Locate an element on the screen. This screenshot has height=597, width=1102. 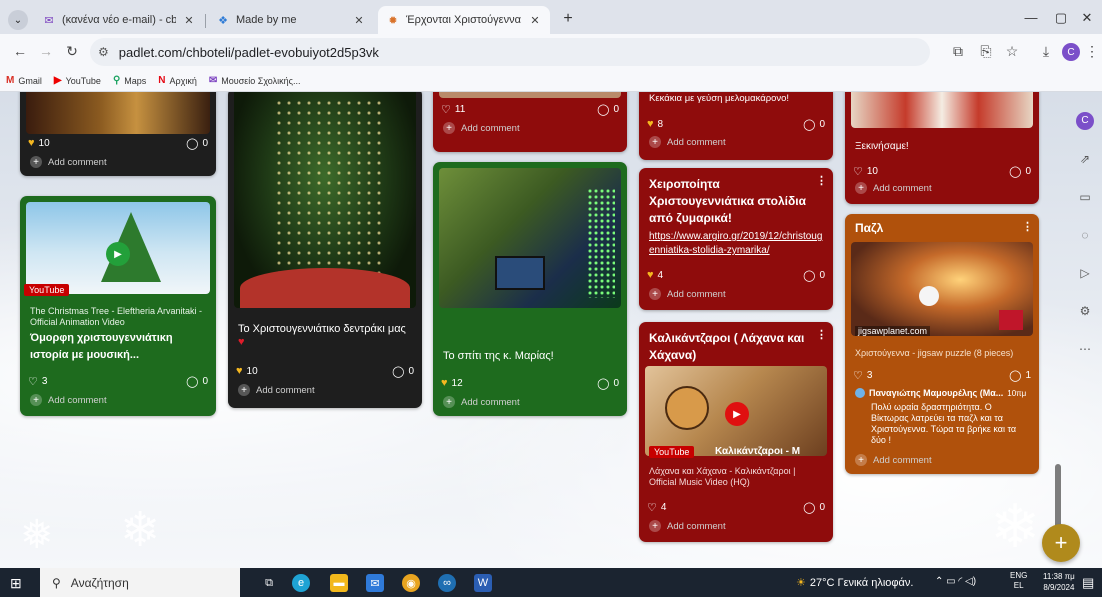
tab-made-by-me: ❖ Made by me ✕ is located at coordinates (291, 20).